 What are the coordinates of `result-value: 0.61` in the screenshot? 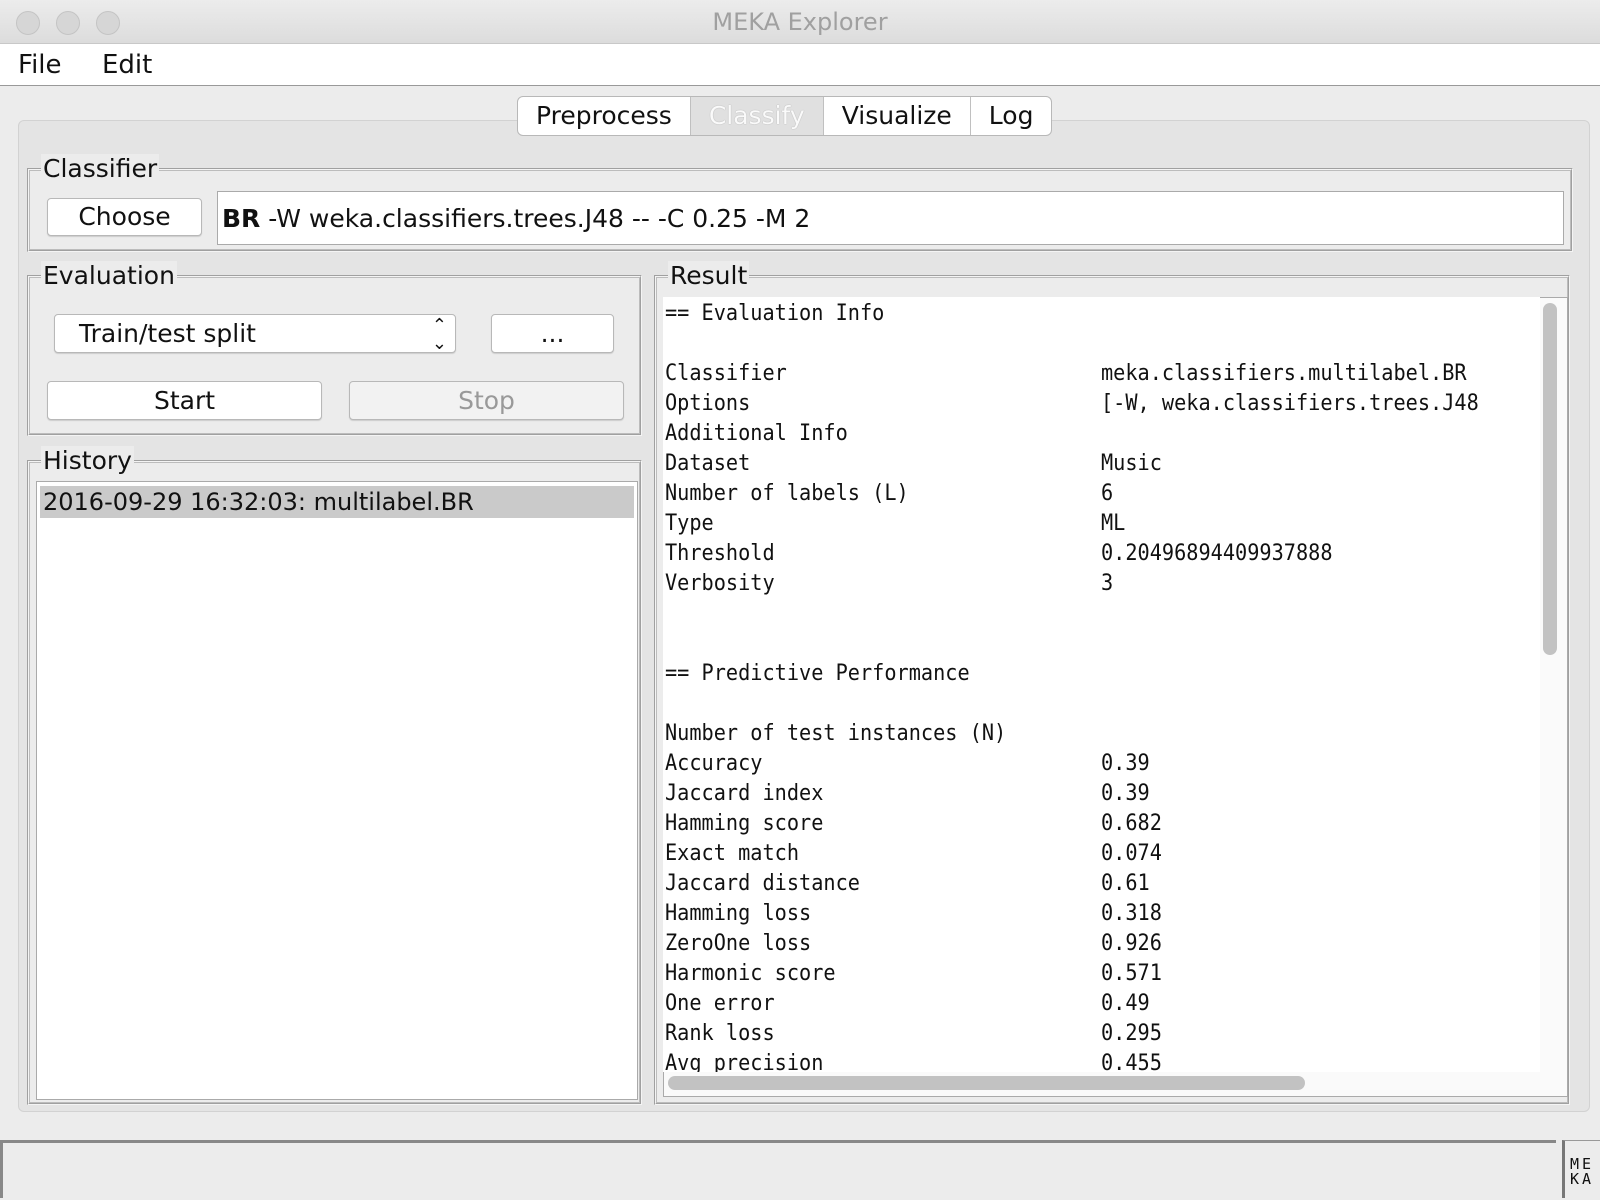 It's located at (1125, 883).